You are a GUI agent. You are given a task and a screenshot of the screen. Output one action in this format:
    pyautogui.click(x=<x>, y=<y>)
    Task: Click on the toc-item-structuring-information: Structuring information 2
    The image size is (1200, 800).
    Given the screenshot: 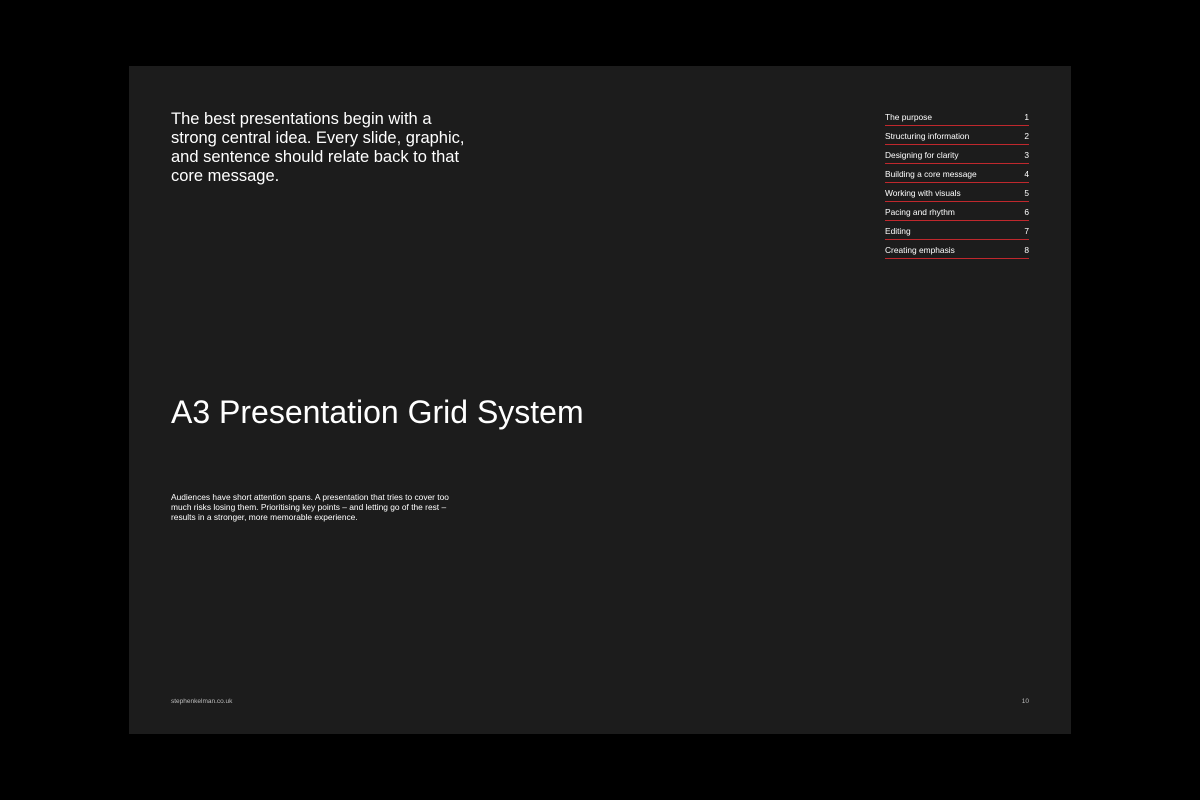 What is the action you would take?
    pyautogui.click(x=957, y=136)
    